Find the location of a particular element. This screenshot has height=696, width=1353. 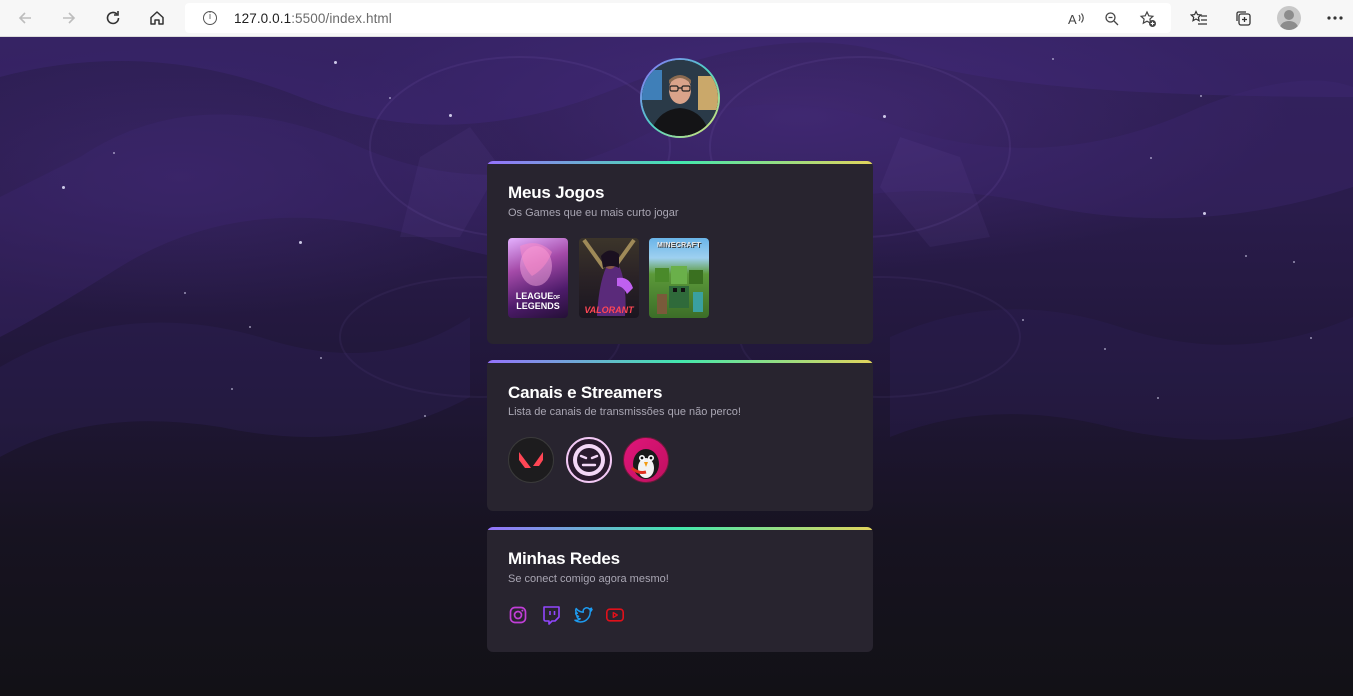

valorant-logo-icon is located at coordinates (531, 460).